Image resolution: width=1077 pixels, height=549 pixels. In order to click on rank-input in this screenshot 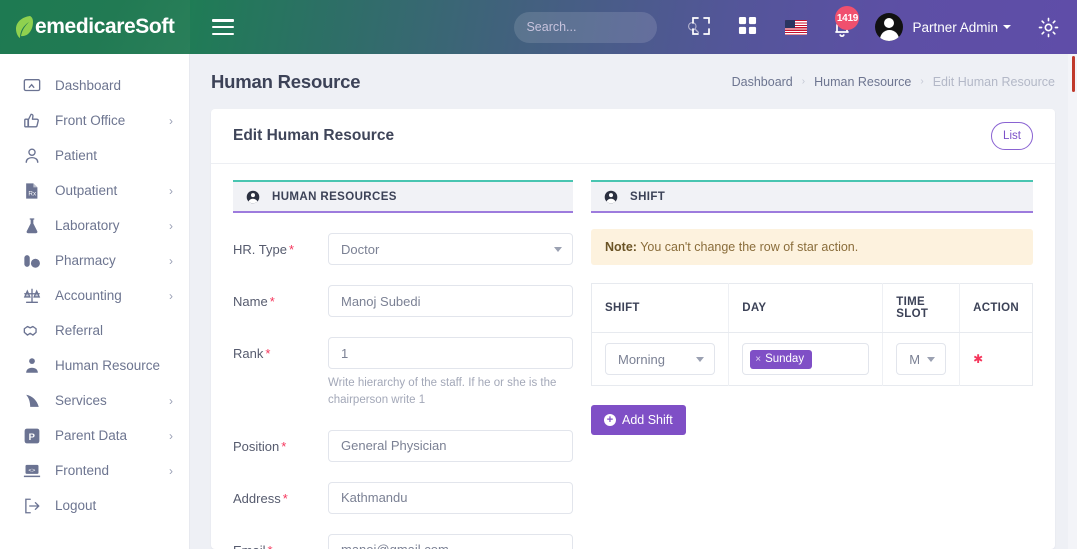, I will do `click(450, 353)`.